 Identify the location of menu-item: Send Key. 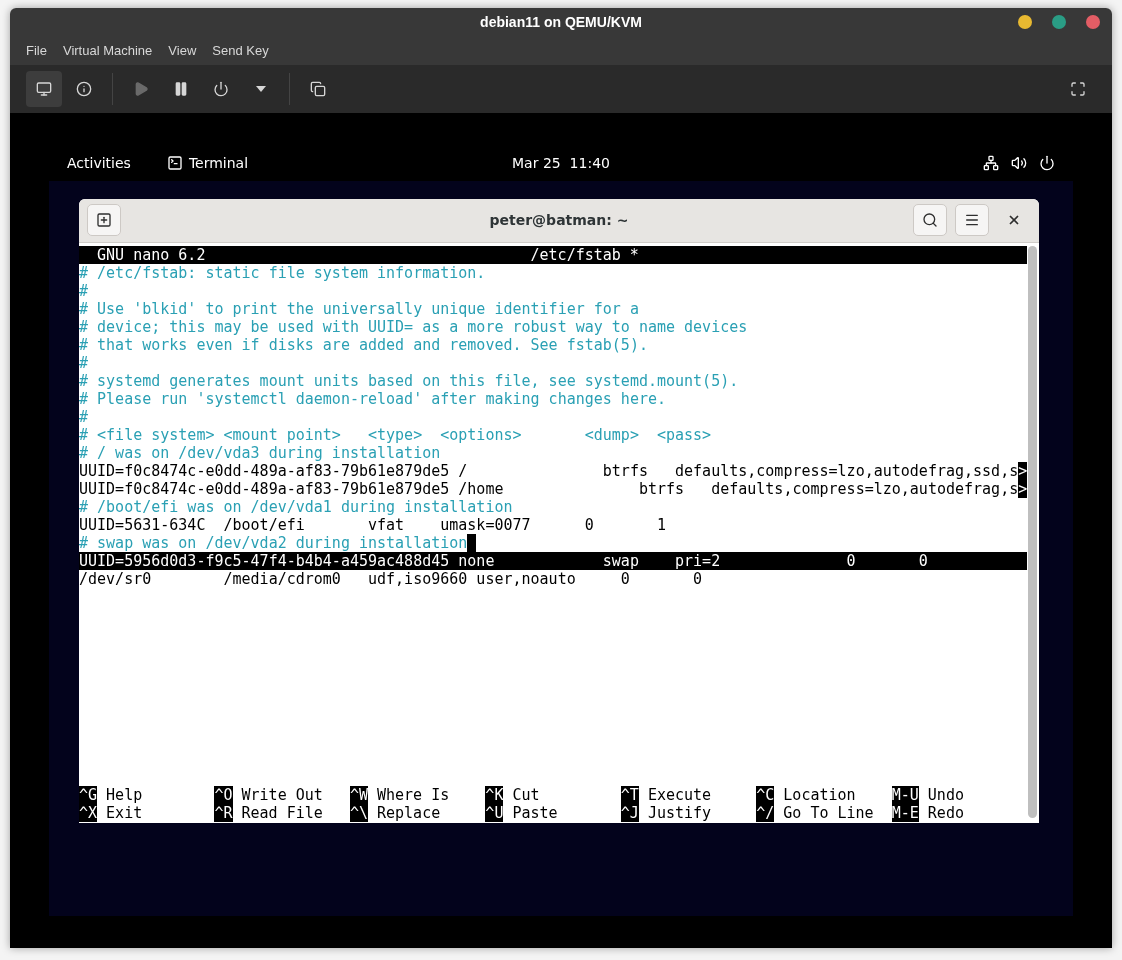
(240, 51).